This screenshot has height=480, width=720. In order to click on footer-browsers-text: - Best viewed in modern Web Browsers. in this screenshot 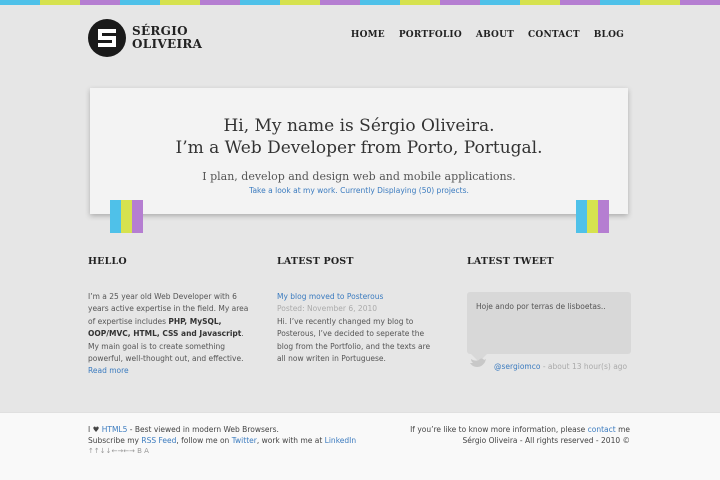, I will do `click(203, 429)`.